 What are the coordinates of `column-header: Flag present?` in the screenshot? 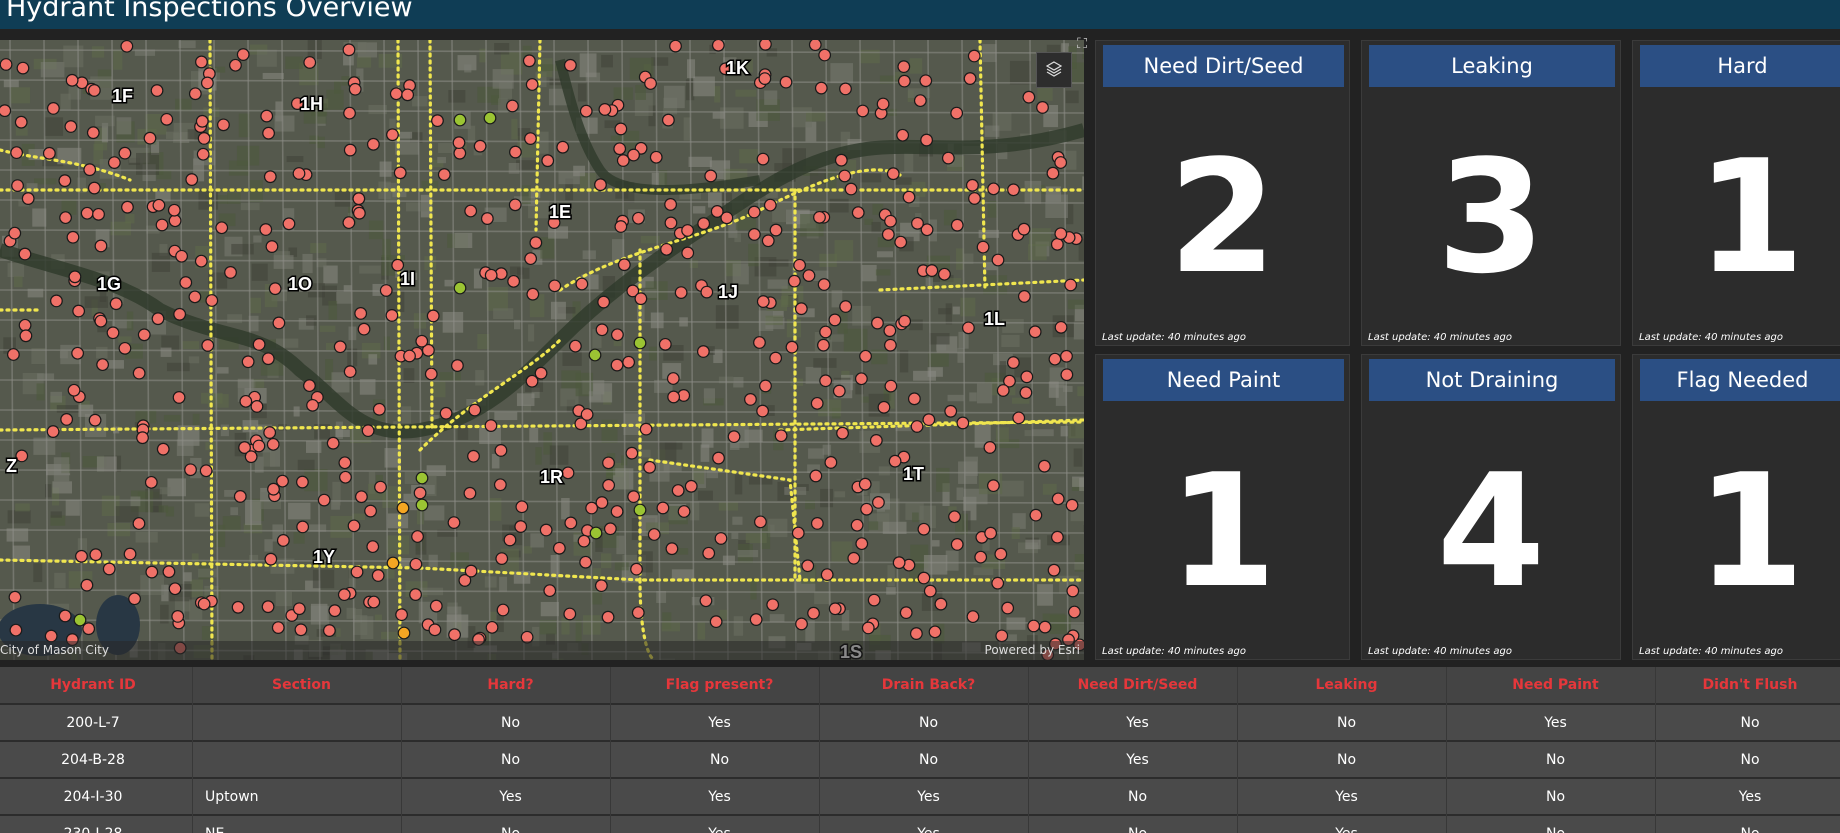 It's located at (719, 685).